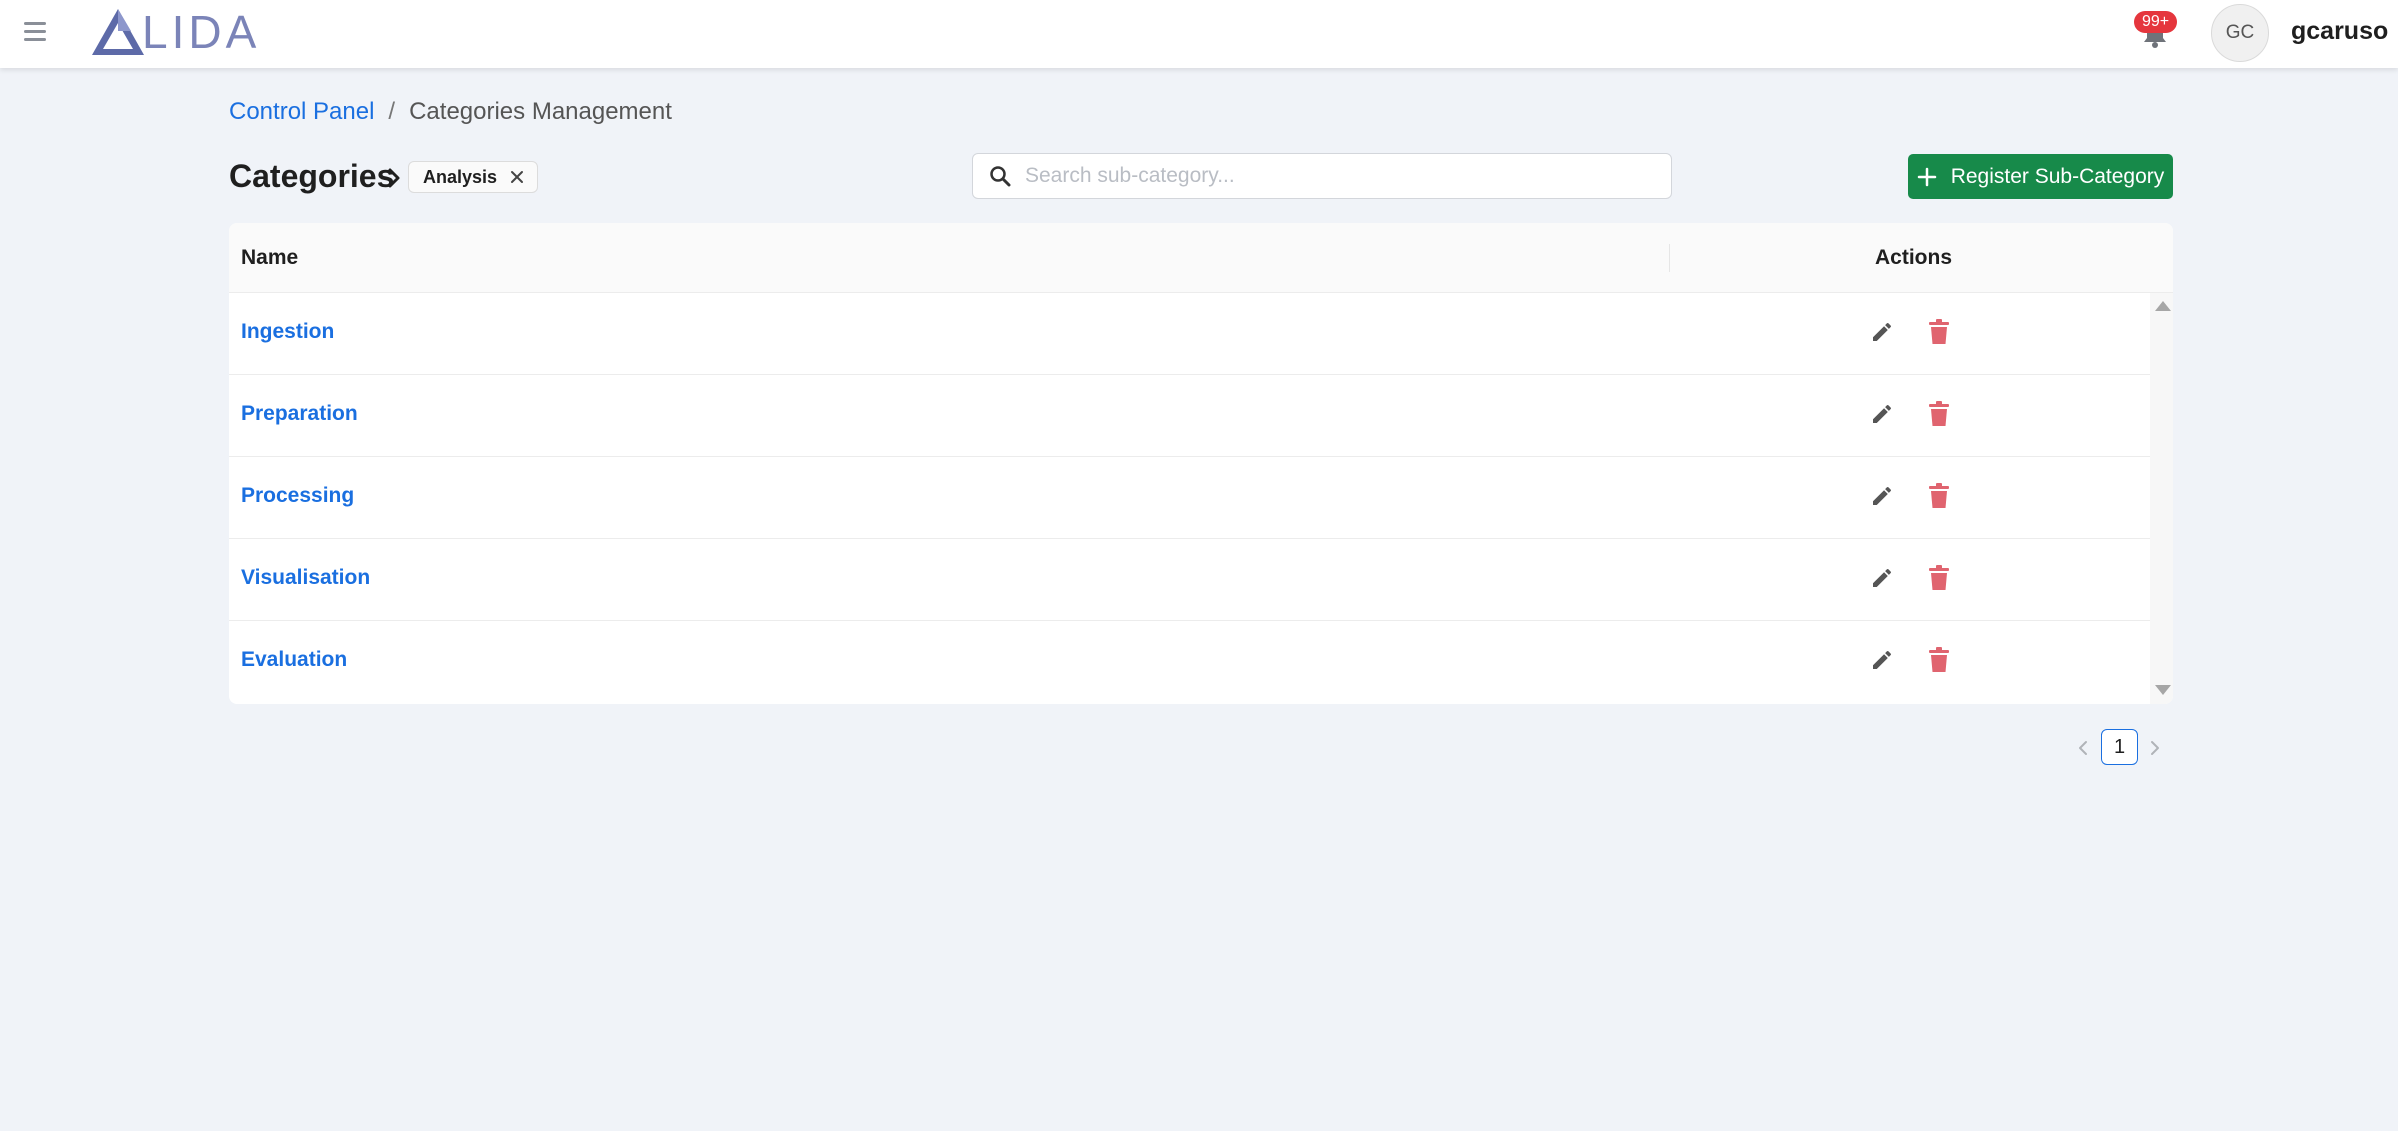 The height and width of the screenshot is (1131, 2398). I want to click on logo-text: LIDA, so click(201, 32).